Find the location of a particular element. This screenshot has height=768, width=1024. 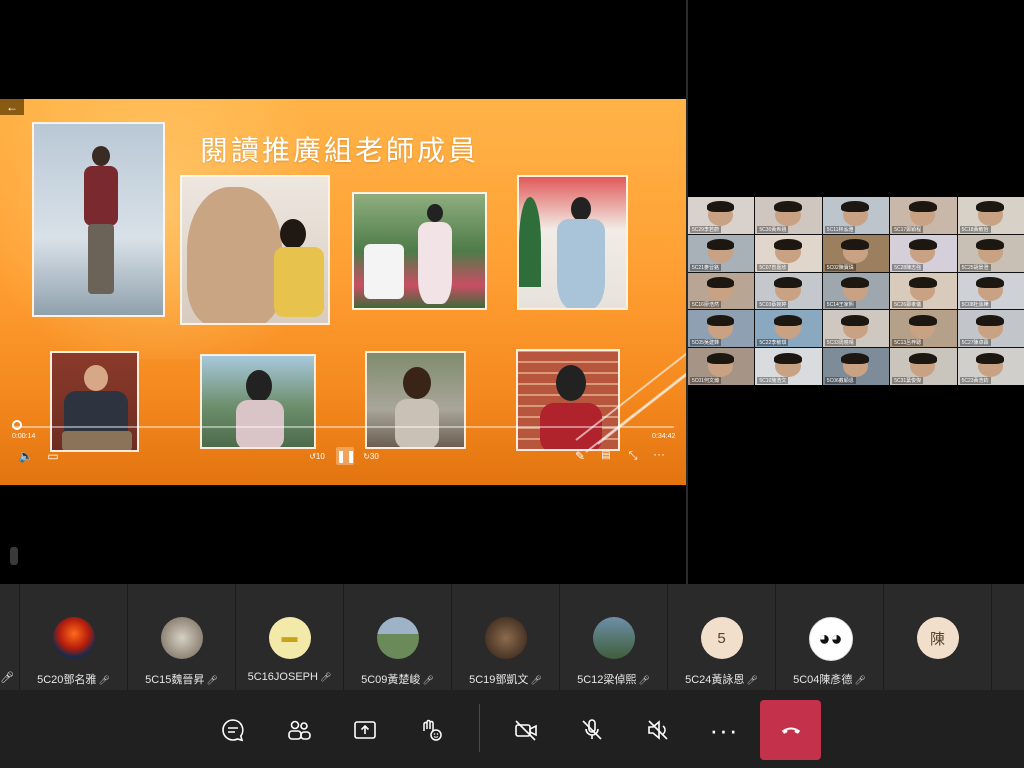

participant-card: 5 5C24黃詠恩 🎤︎ is located at coordinates (722, 637).